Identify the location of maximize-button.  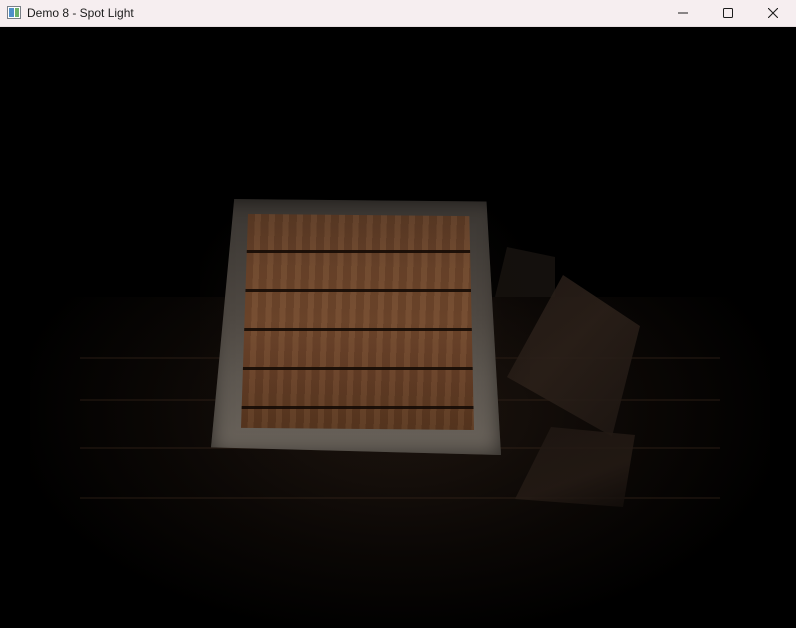
(728, 13).